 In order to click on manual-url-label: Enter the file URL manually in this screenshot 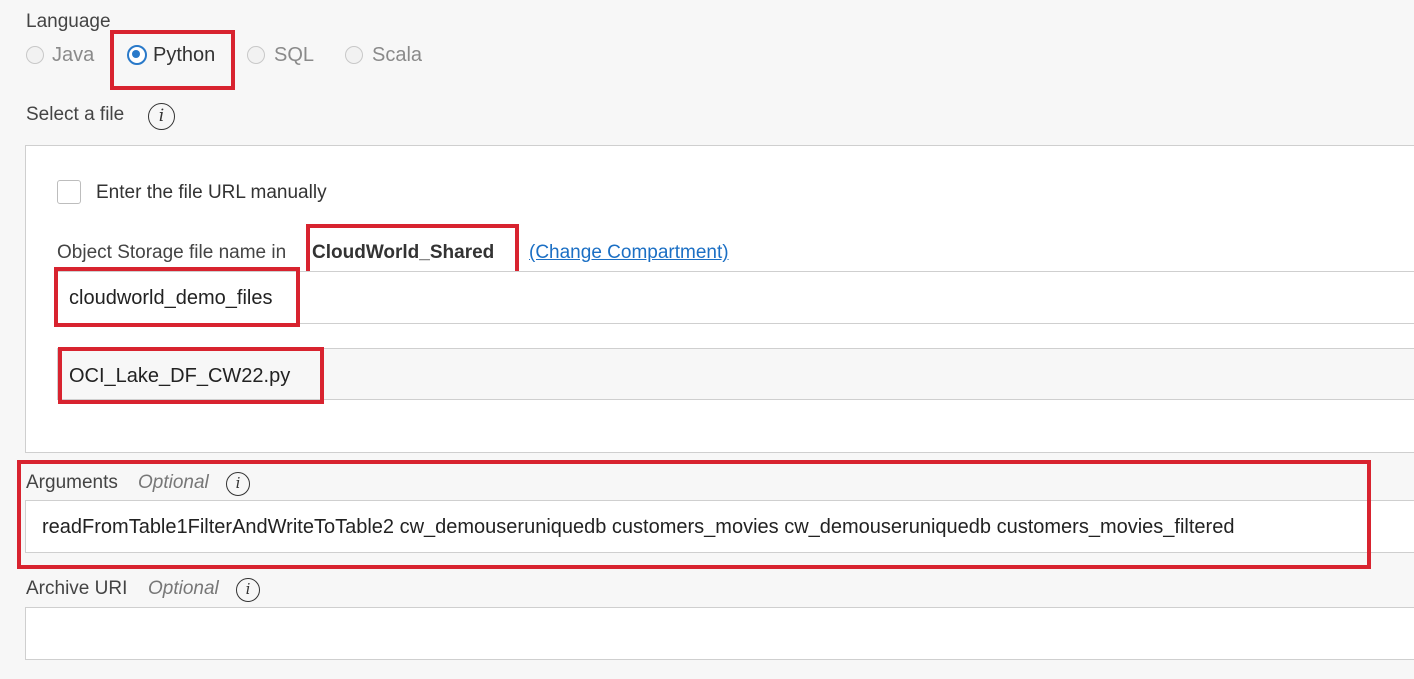, I will do `click(211, 193)`.